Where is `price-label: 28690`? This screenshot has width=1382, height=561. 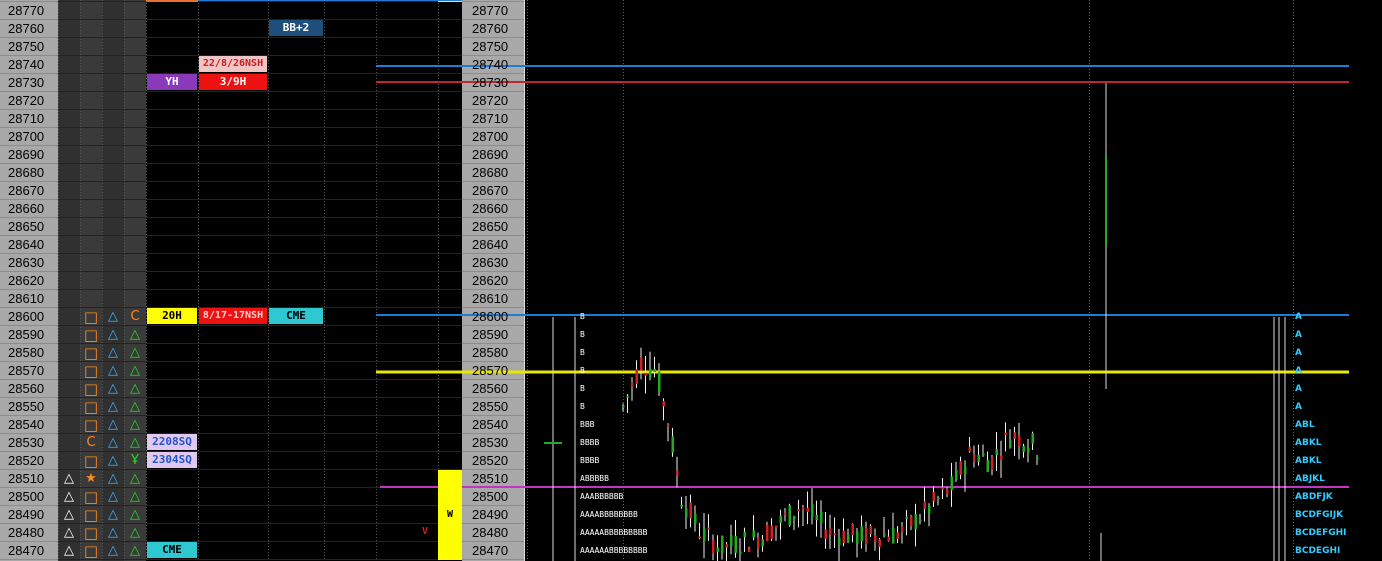
price-label: 28690 is located at coordinates (26, 154).